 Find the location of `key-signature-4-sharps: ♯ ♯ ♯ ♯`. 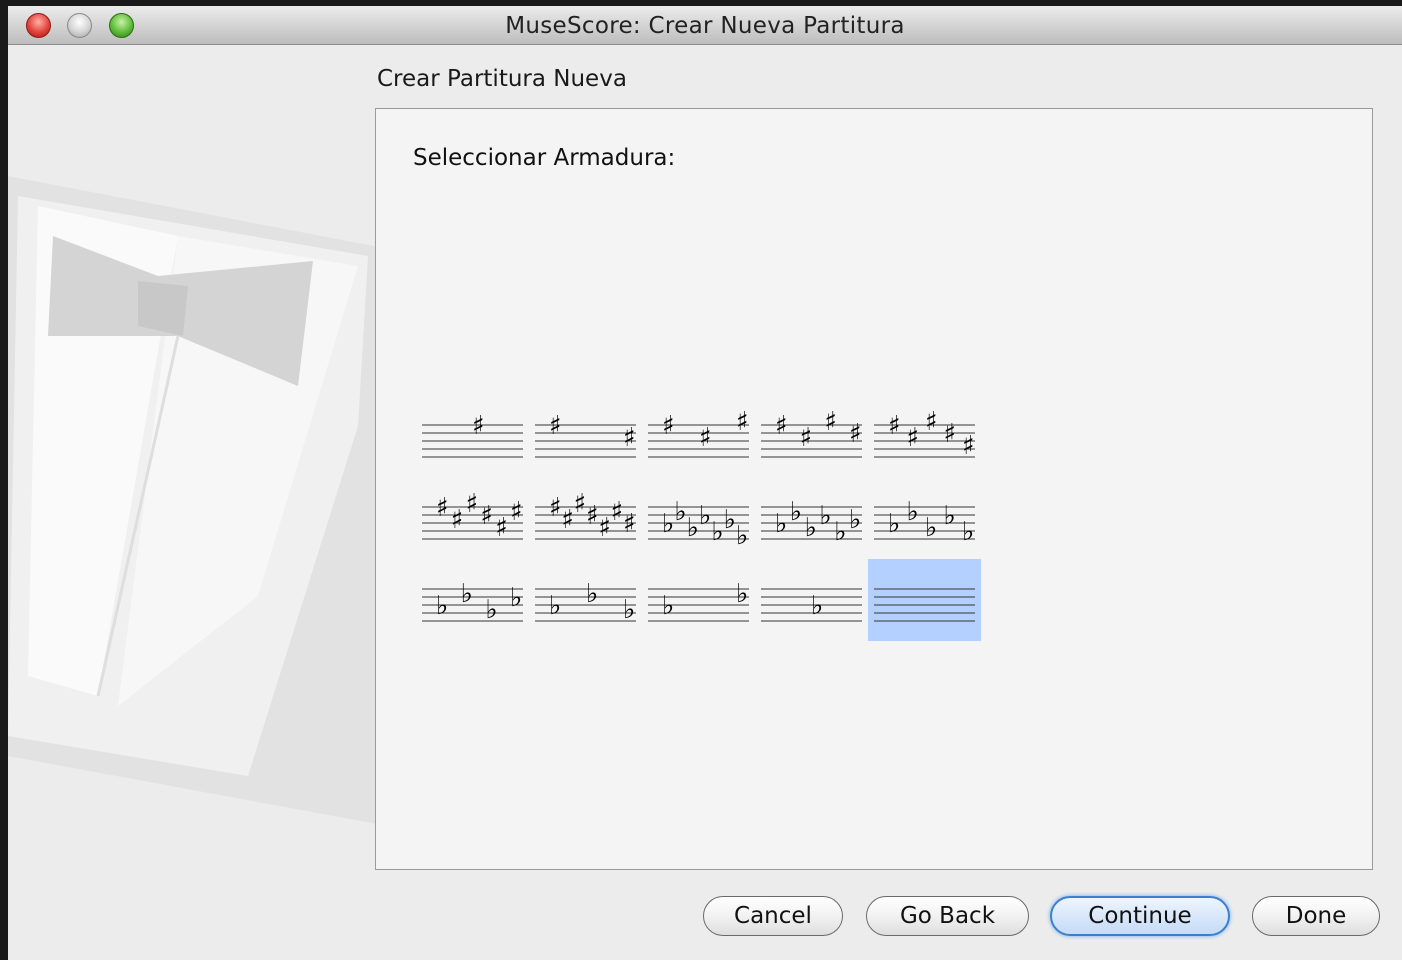

key-signature-4-sharps: ♯ ♯ ♯ ♯ is located at coordinates (811, 436).